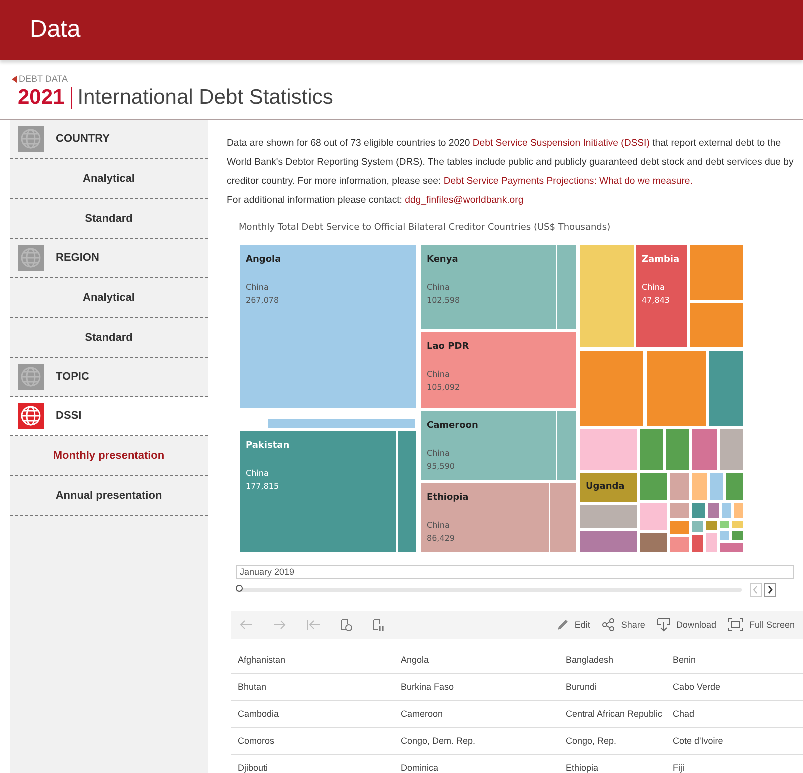 The image size is (803, 773). Describe the element at coordinates (441, 538) in the screenshot. I see `value-label: 86,429` at that location.